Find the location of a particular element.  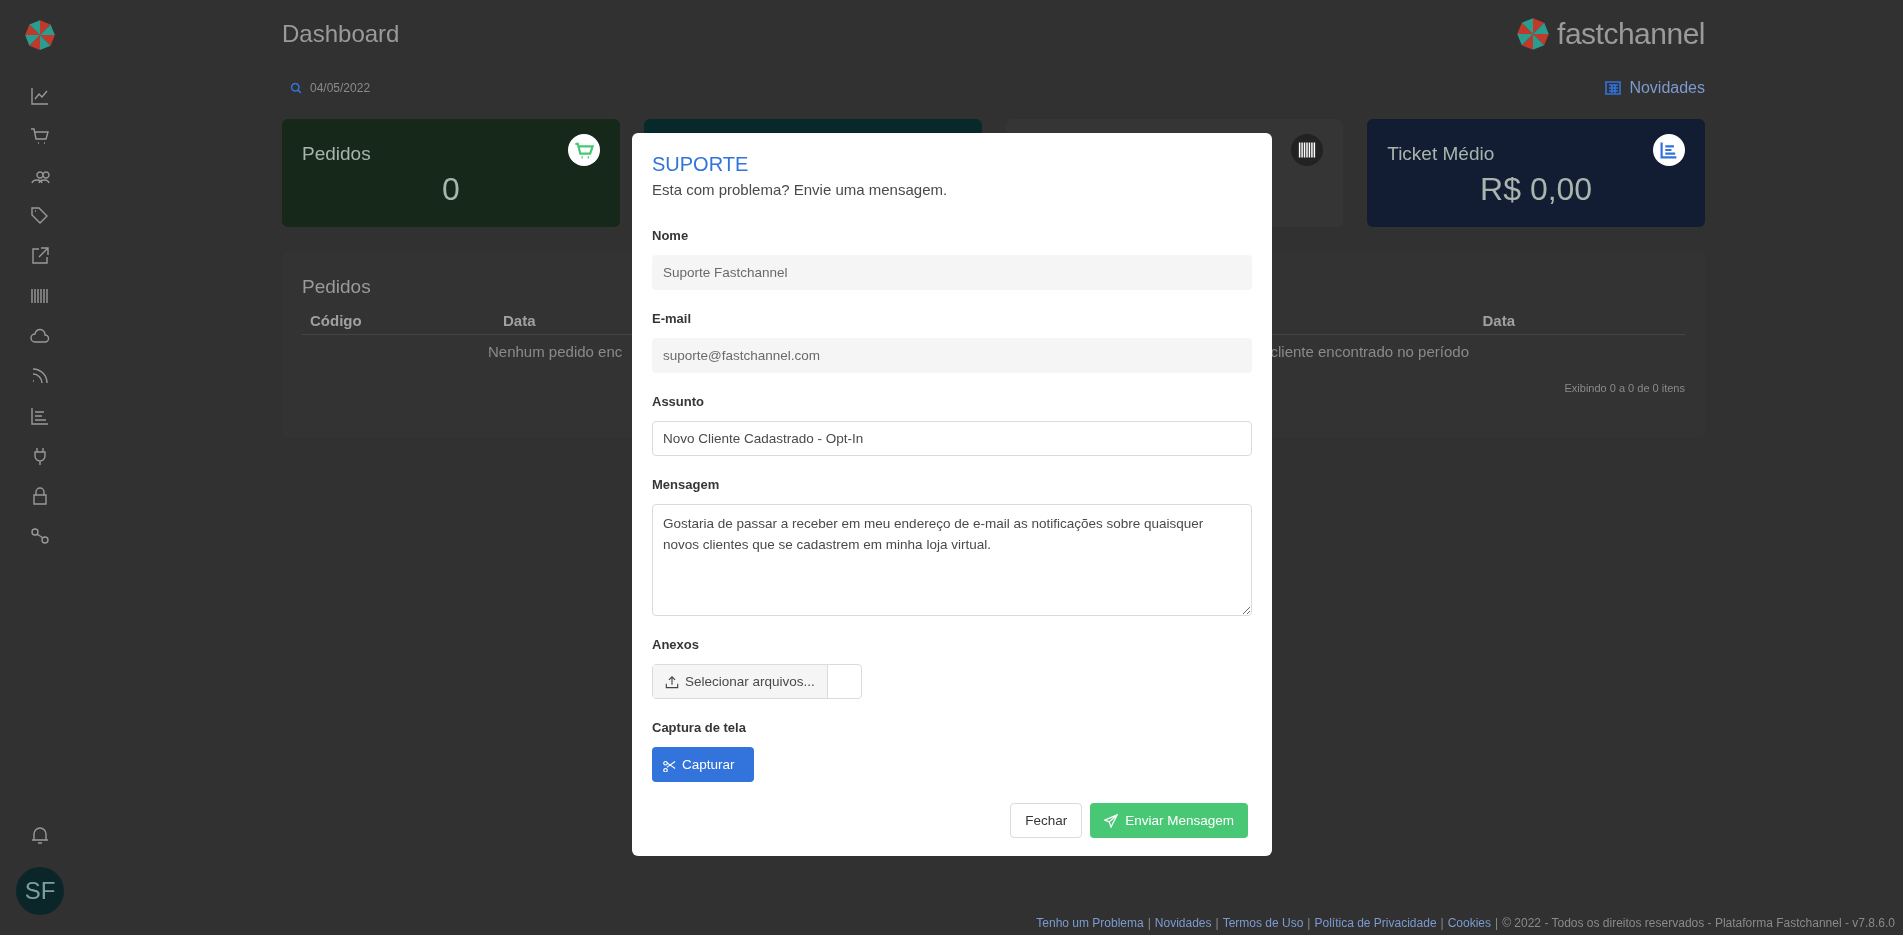

message-field: Gostaria de passar a receber em meu endereço de e-mail as notificações sobre quaisquer novos clientes que se cadastrem em minha loja virtual. is located at coordinates (952, 560).